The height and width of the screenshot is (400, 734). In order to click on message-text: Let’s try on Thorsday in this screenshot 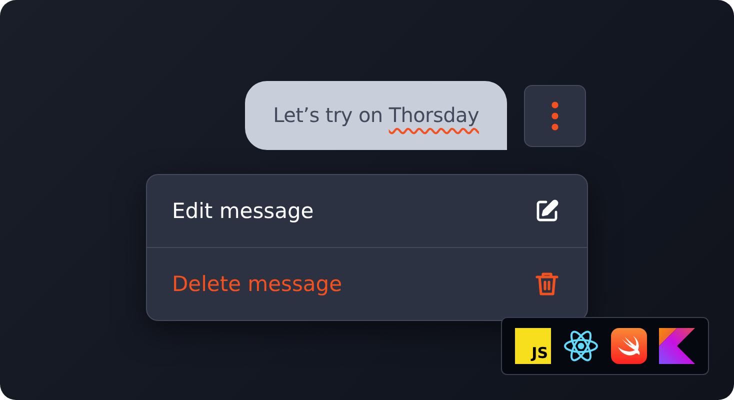, I will do `click(376, 115)`.